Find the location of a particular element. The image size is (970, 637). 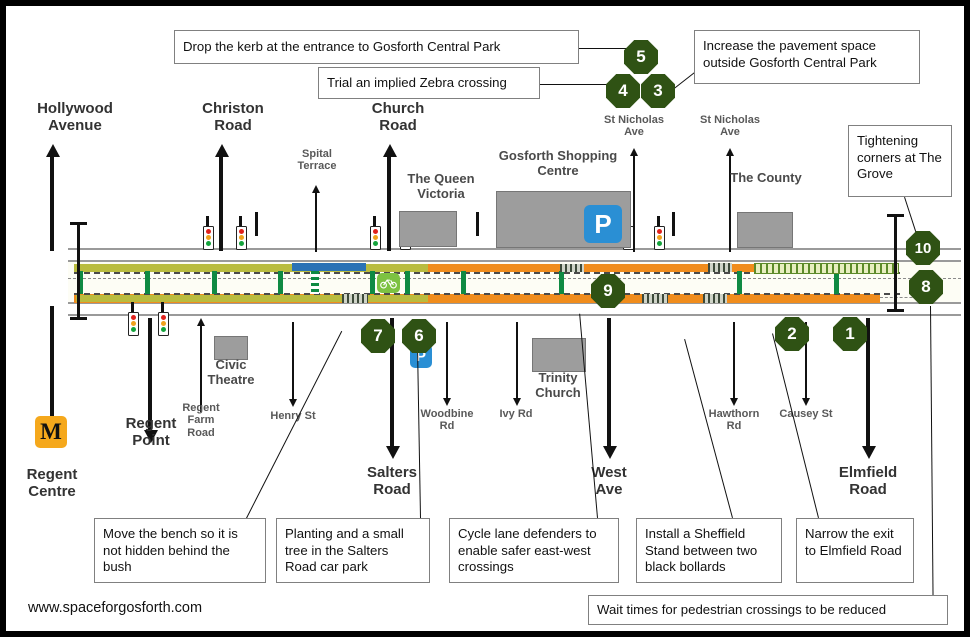

landmark-label-shopping-centre: Gosforth Shopping Centre is located at coordinates (558, 163).